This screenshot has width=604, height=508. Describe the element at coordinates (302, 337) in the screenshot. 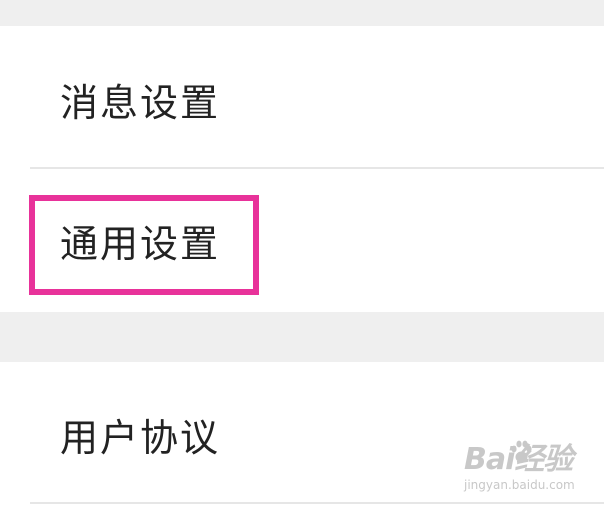

I see `section-gap-middle` at that location.